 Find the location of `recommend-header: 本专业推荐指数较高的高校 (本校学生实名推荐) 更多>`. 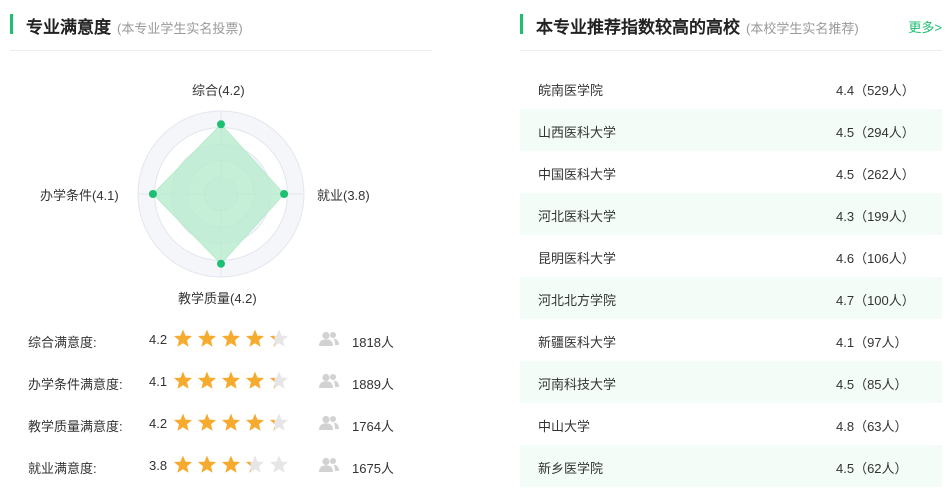

recommend-header: 本专业推荐指数较高的高校 (本校学生实名推荐) 更多> is located at coordinates (731, 25).